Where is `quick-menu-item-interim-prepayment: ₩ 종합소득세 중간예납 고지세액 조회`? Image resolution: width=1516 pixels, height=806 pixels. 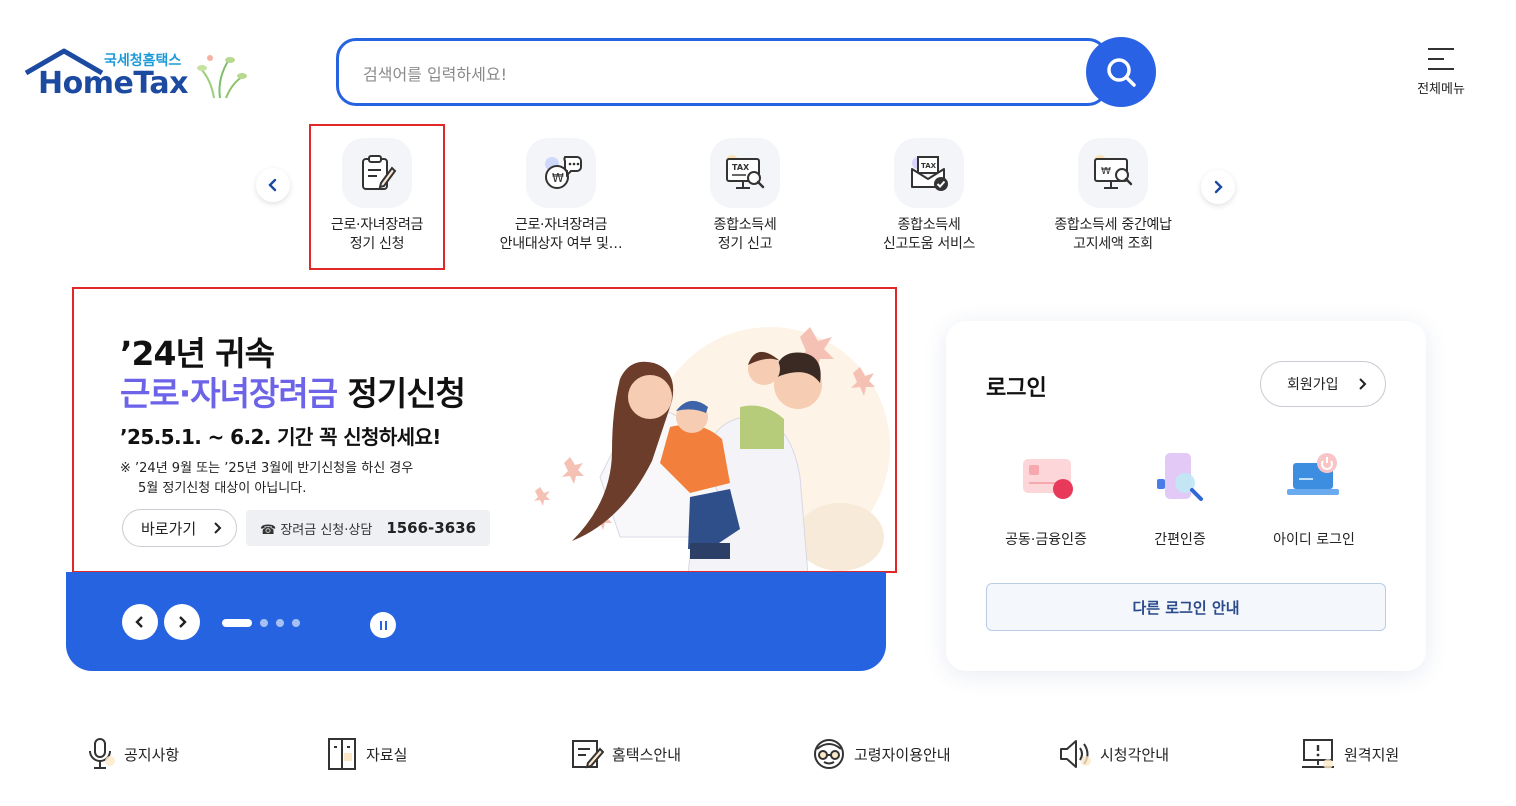
quick-menu-item-interim-prepayment: ₩ 종합소득세 중간예납 고지세액 조회 is located at coordinates (1113, 196).